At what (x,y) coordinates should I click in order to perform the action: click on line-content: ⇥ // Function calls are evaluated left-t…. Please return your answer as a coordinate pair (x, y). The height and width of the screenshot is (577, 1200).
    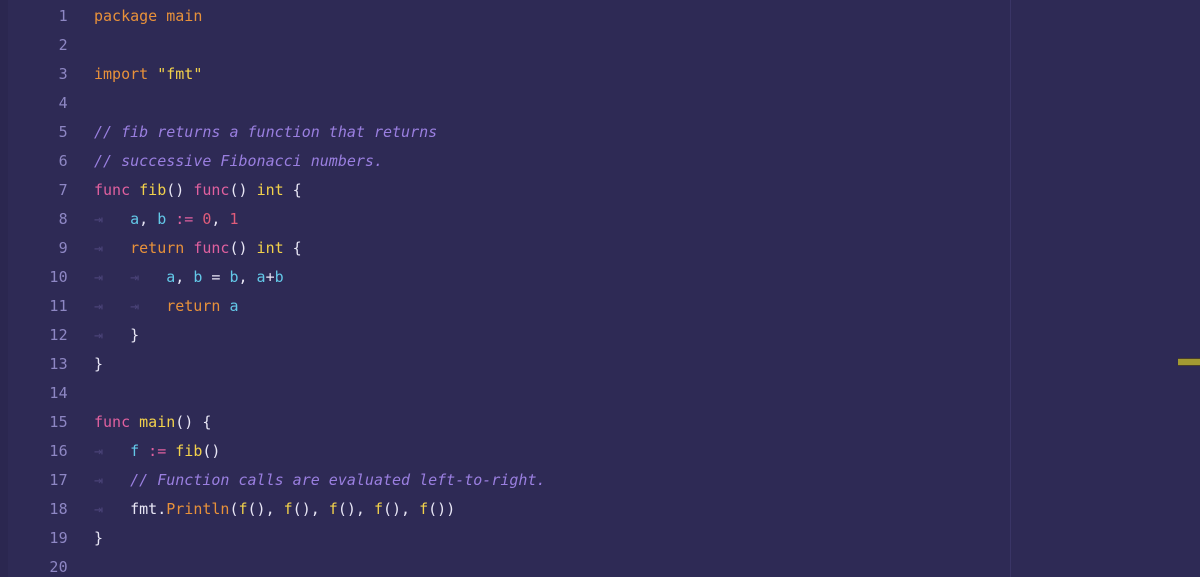
    Looking at the image, I should click on (539, 480).